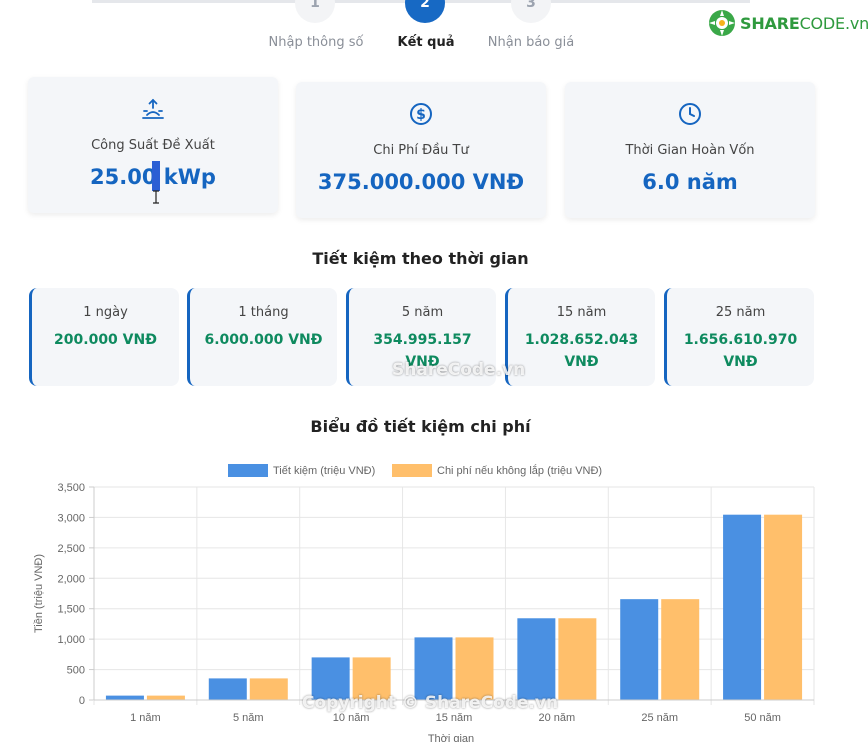 This screenshot has width=868, height=742. I want to click on saving-value: 1.656.610.970 VNĐ, so click(740, 351).